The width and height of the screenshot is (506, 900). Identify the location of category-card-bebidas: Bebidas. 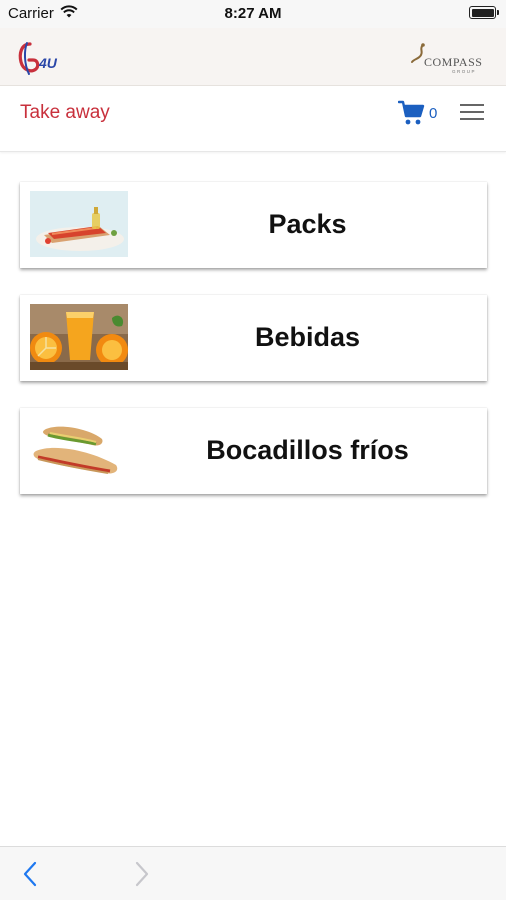
(253, 338).